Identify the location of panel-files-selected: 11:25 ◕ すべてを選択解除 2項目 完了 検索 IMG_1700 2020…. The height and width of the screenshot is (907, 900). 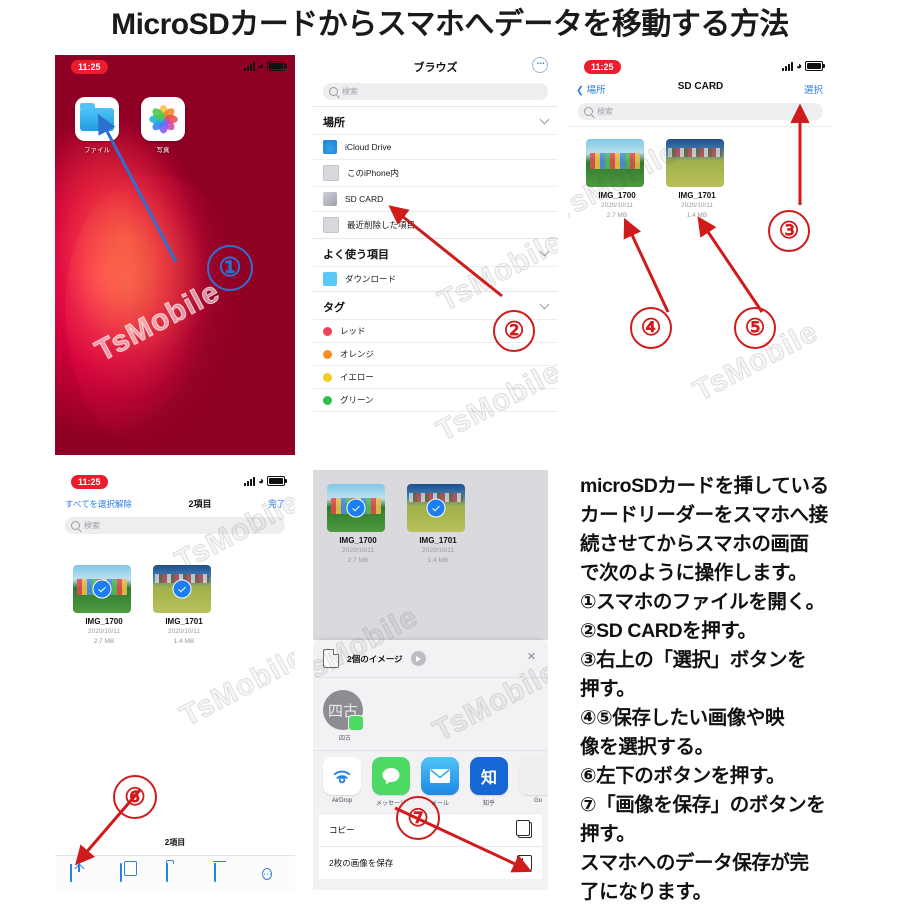
(175, 680).